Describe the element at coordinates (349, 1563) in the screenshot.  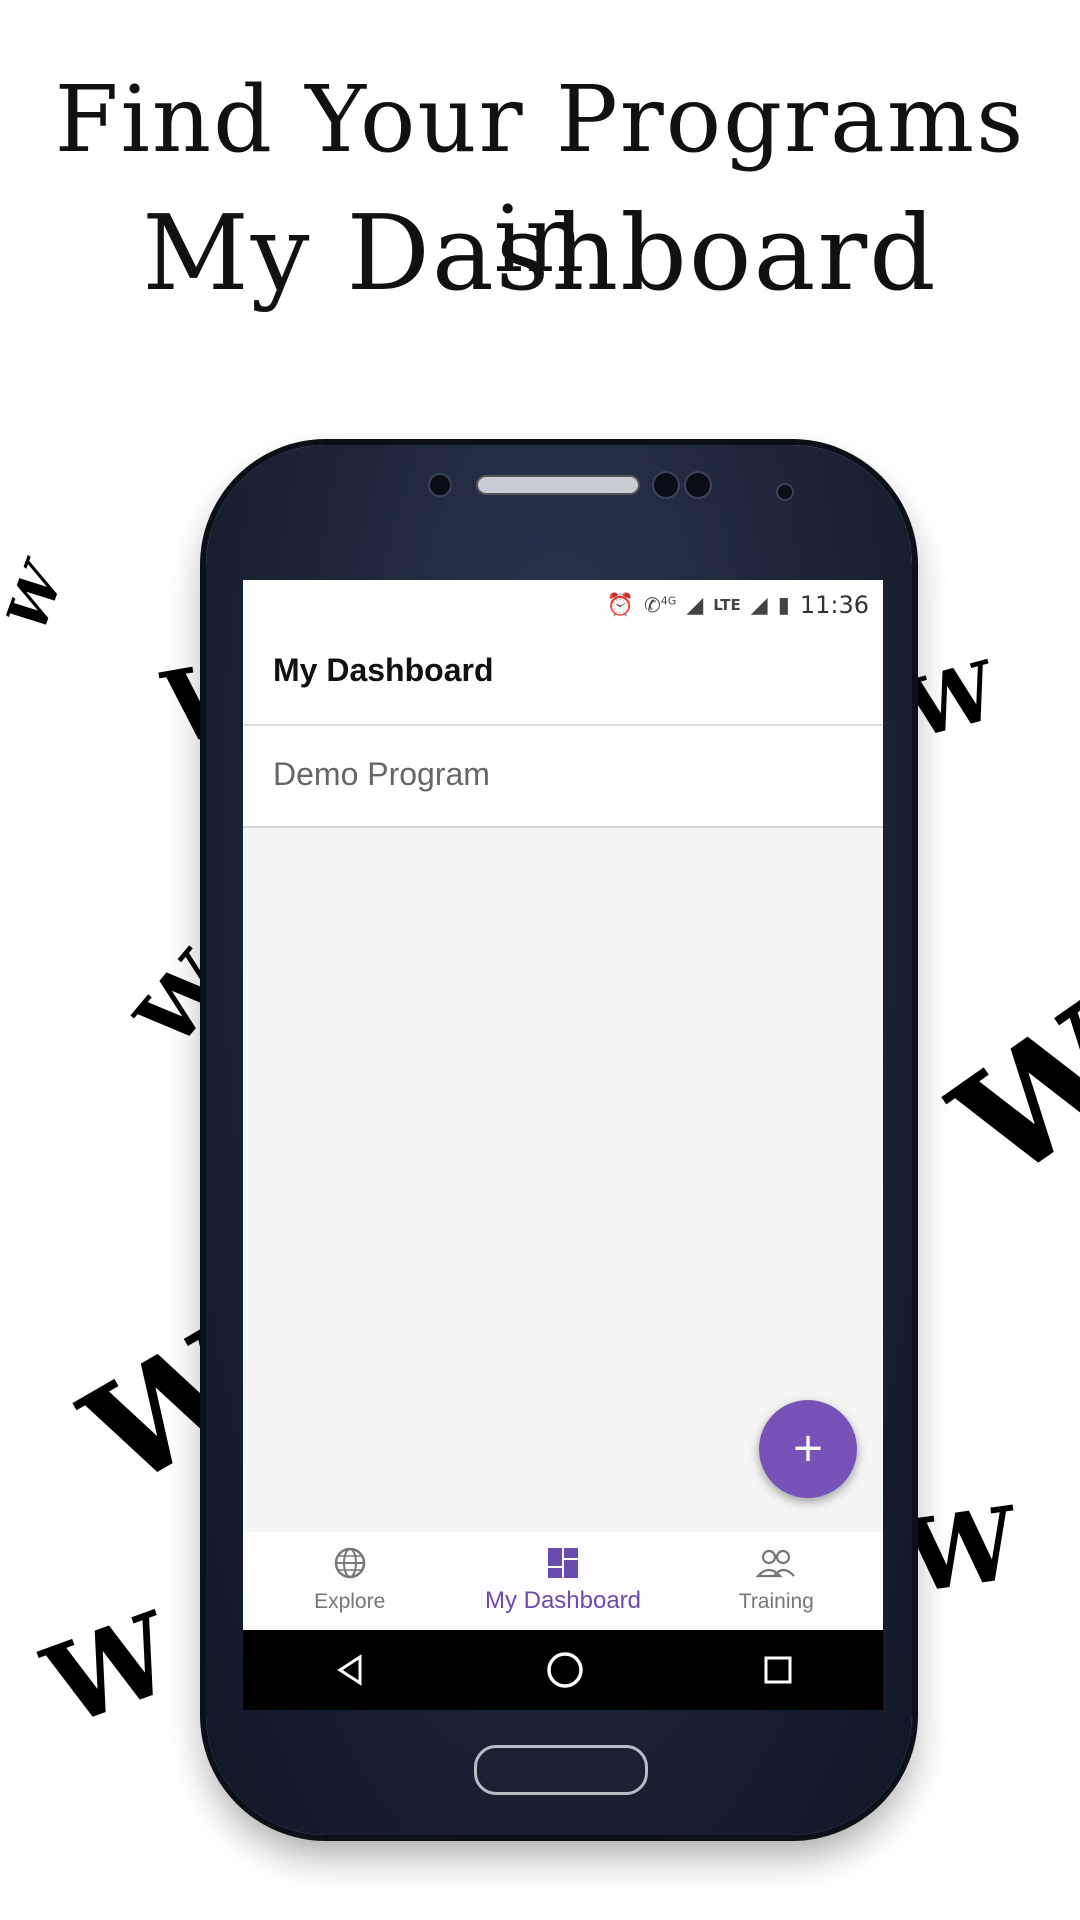
I see `globe-icon` at that location.